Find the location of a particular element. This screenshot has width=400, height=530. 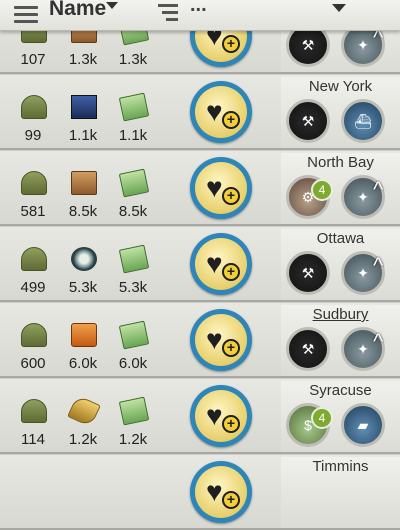

city-card: North Bay ⚙ 4 ✦ ^ is located at coordinates (340, 188).